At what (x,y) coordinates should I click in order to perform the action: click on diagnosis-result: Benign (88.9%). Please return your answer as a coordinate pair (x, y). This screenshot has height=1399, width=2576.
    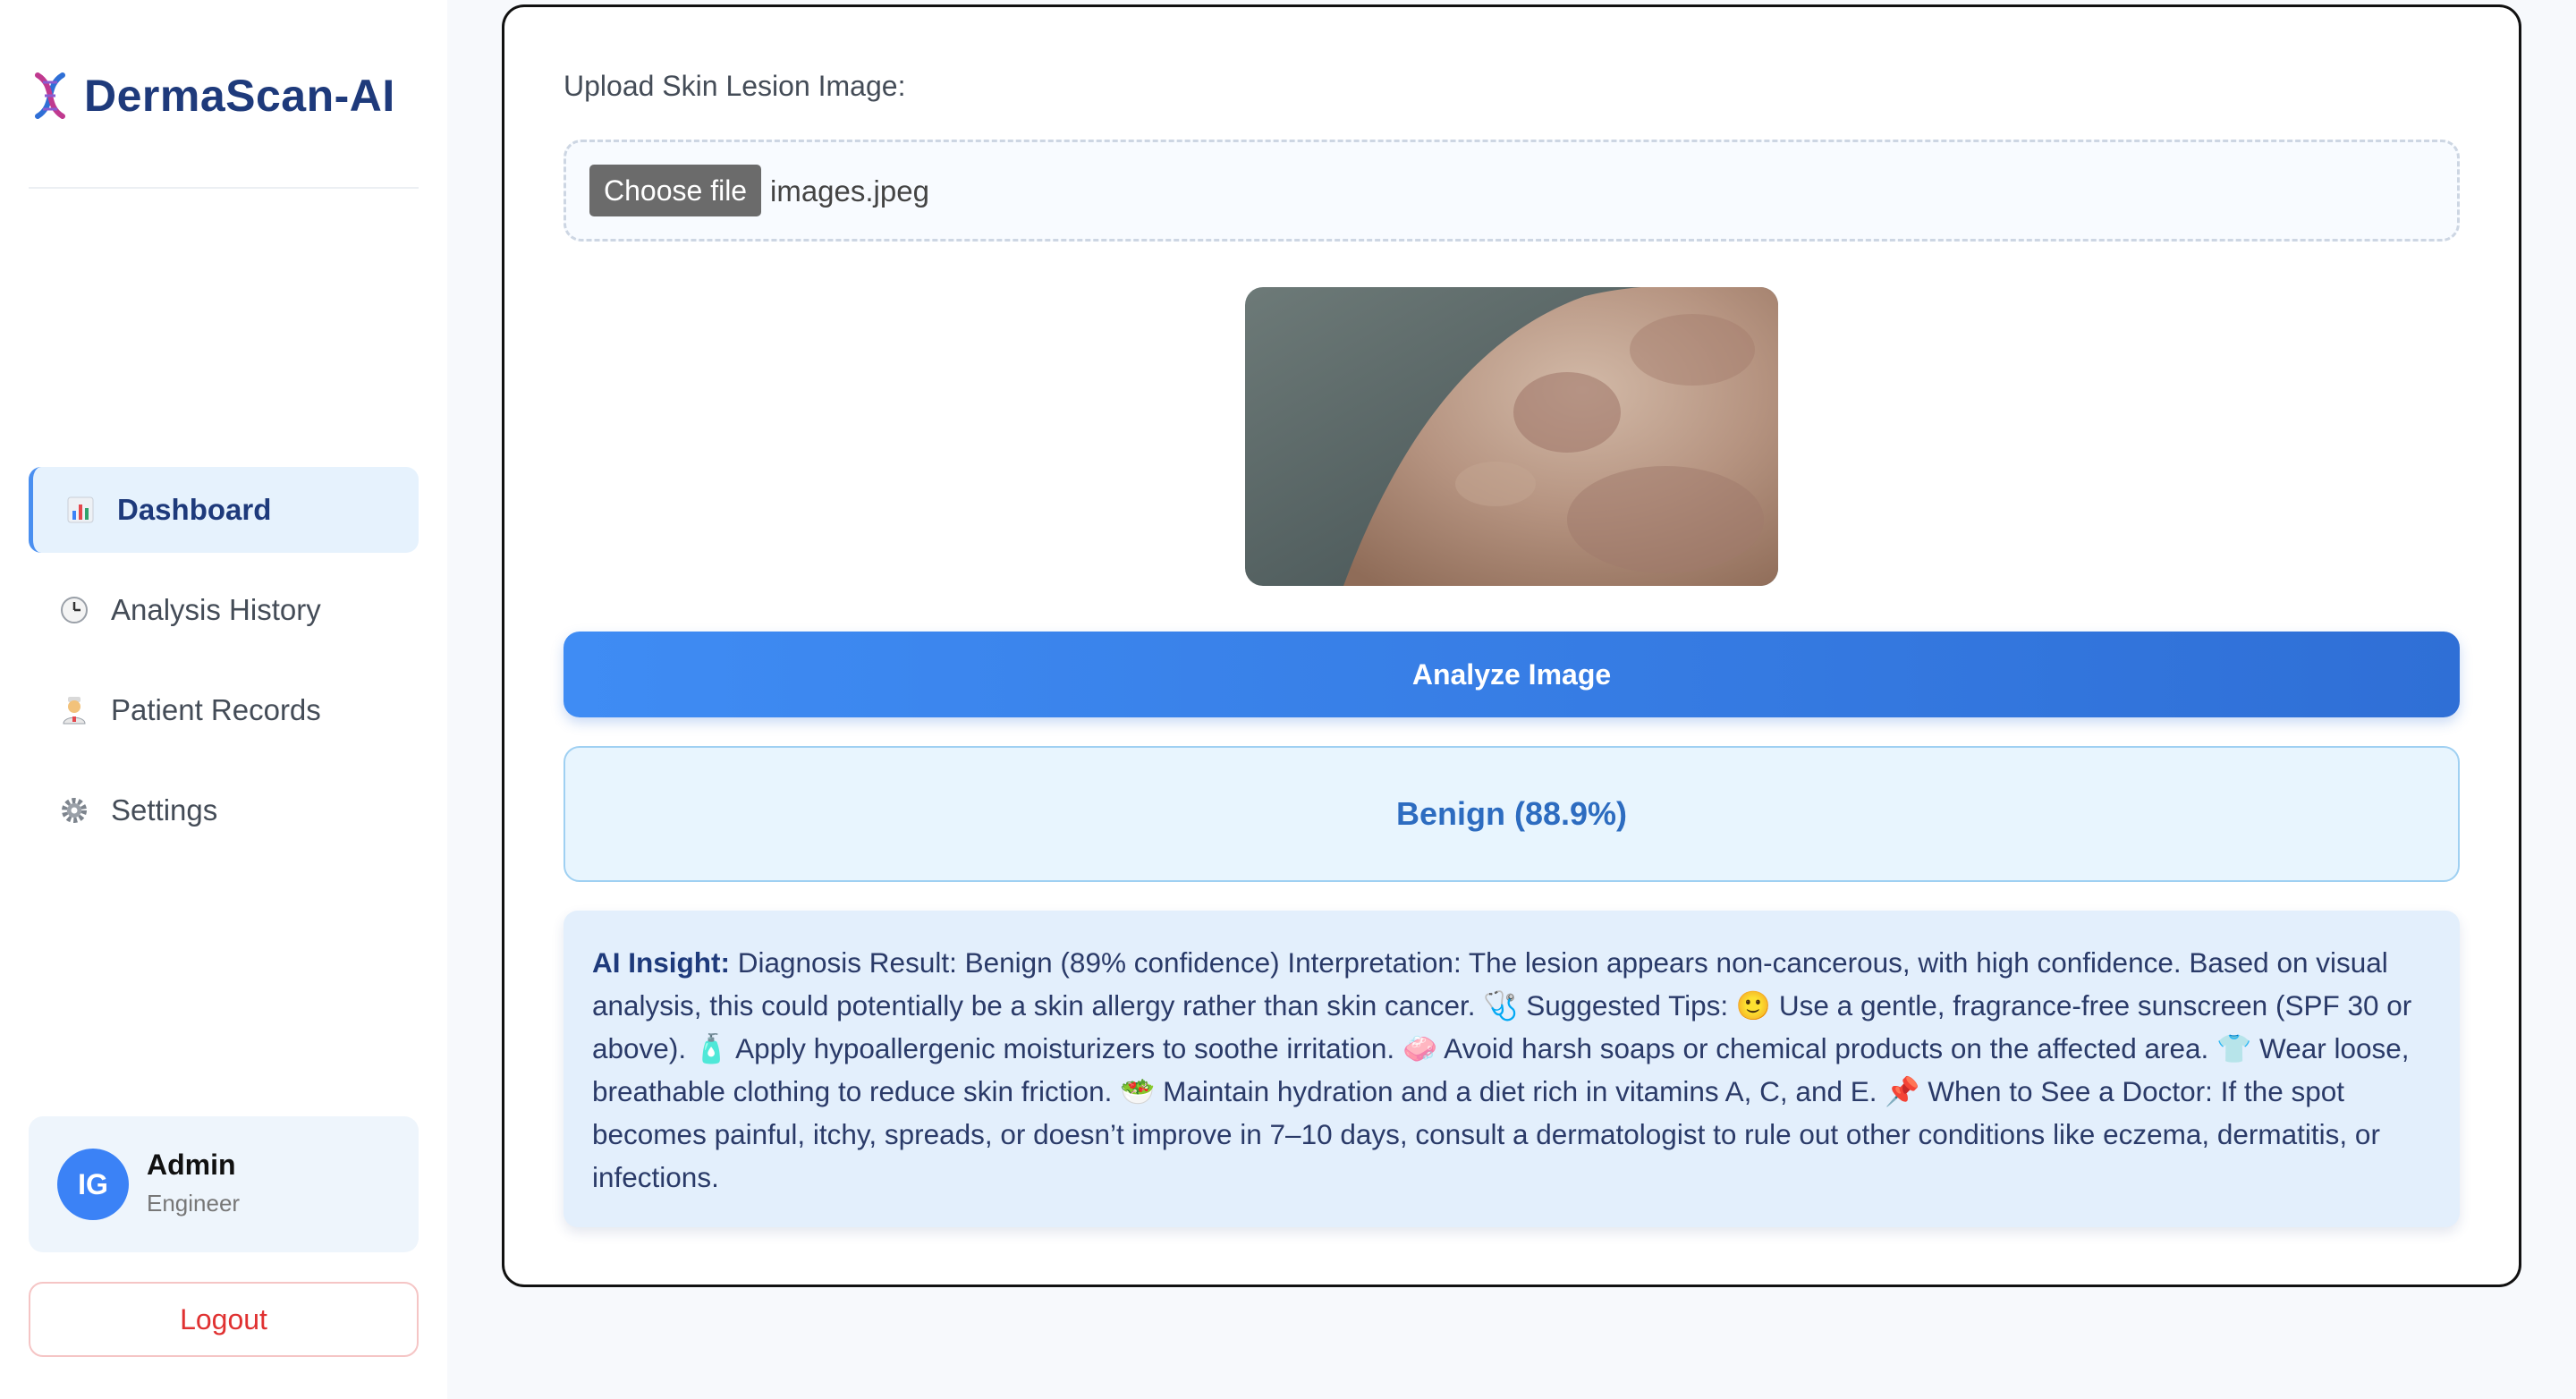
    Looking at the image, I should click on (1511, 813).